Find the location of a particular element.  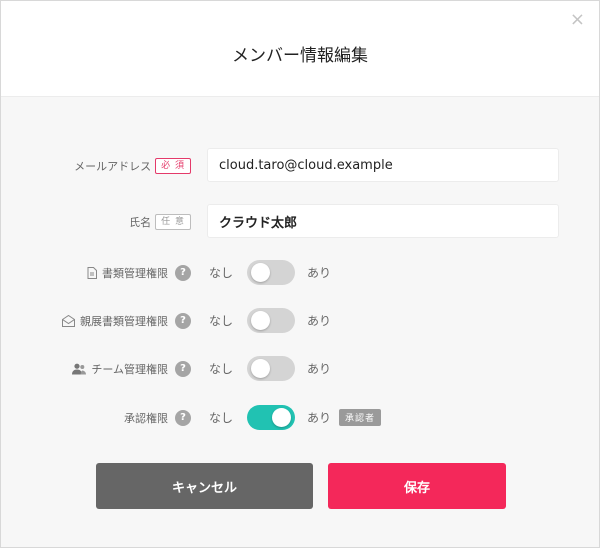

modal-title: メンバー情報編集 is located at coordinates (300, 55).